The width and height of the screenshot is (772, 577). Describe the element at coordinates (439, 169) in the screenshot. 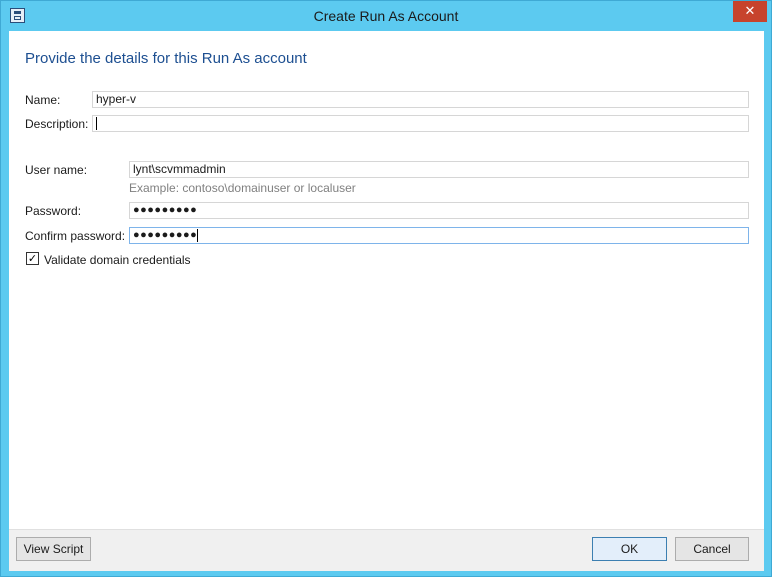

I see `username-field: lynt\scvmmadmin` at that location.